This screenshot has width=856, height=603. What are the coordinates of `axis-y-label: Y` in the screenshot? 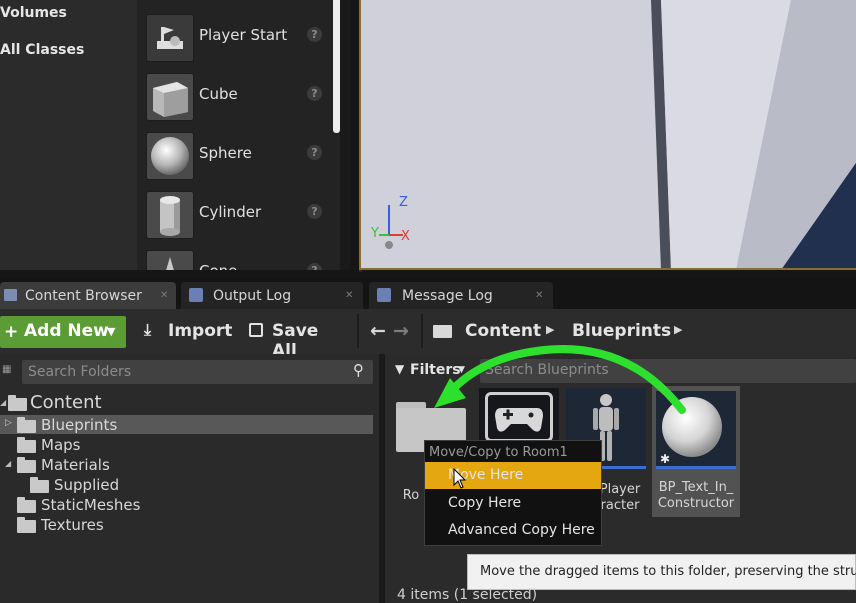 It's located at (375, 233).